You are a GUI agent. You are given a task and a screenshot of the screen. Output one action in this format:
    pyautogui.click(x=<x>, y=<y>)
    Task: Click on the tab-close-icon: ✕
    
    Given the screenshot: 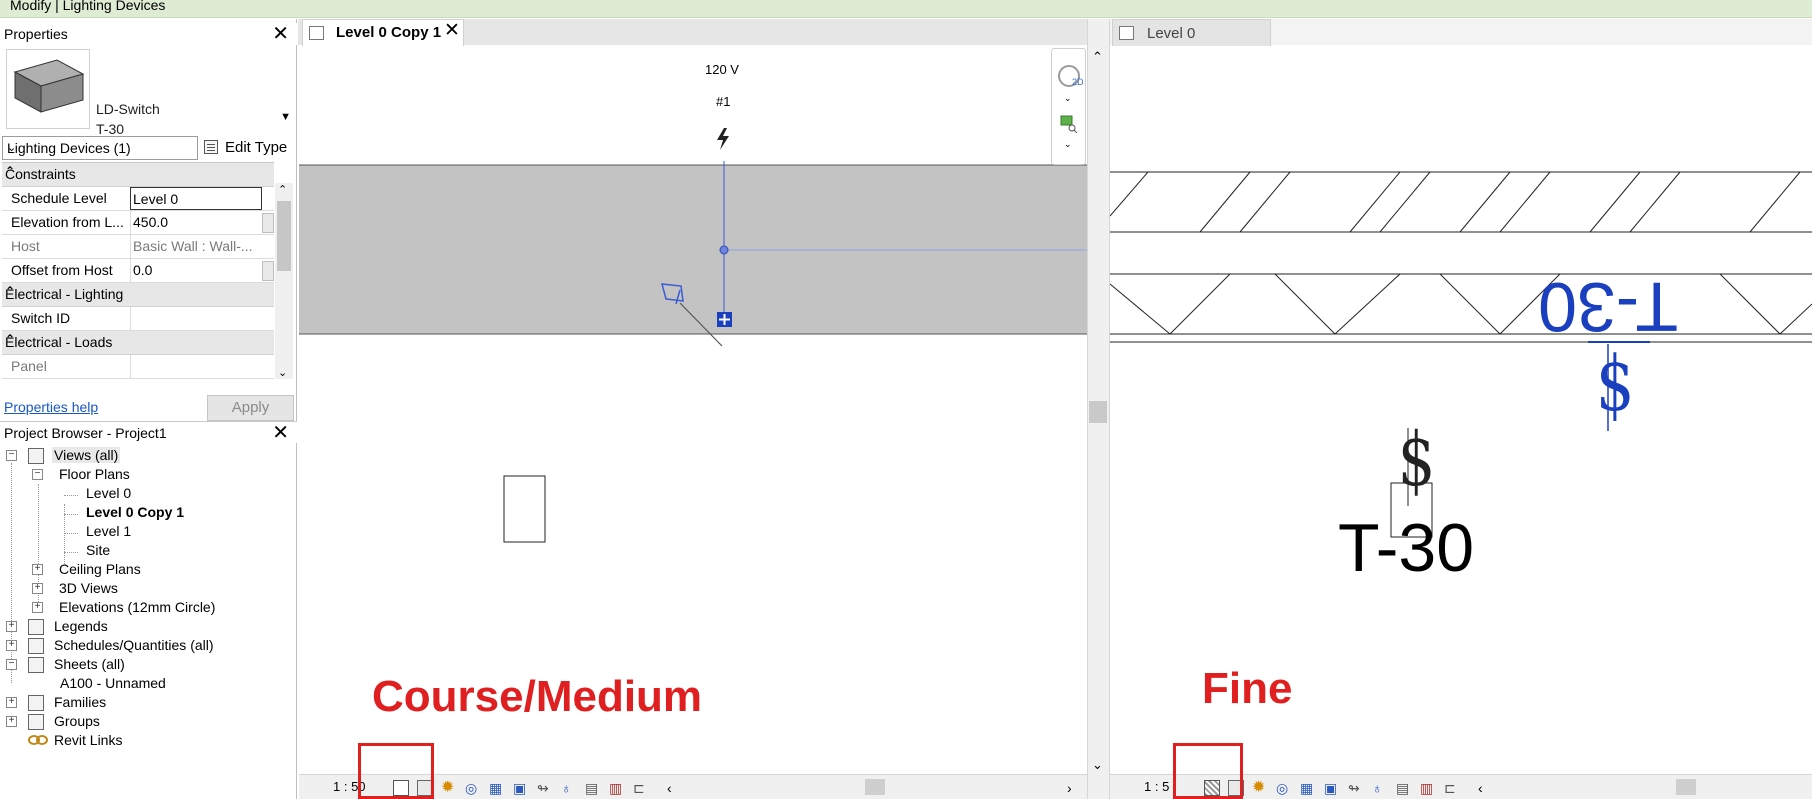 What is the action you would take?
    pyautogui.click(x=452, y=30)
    